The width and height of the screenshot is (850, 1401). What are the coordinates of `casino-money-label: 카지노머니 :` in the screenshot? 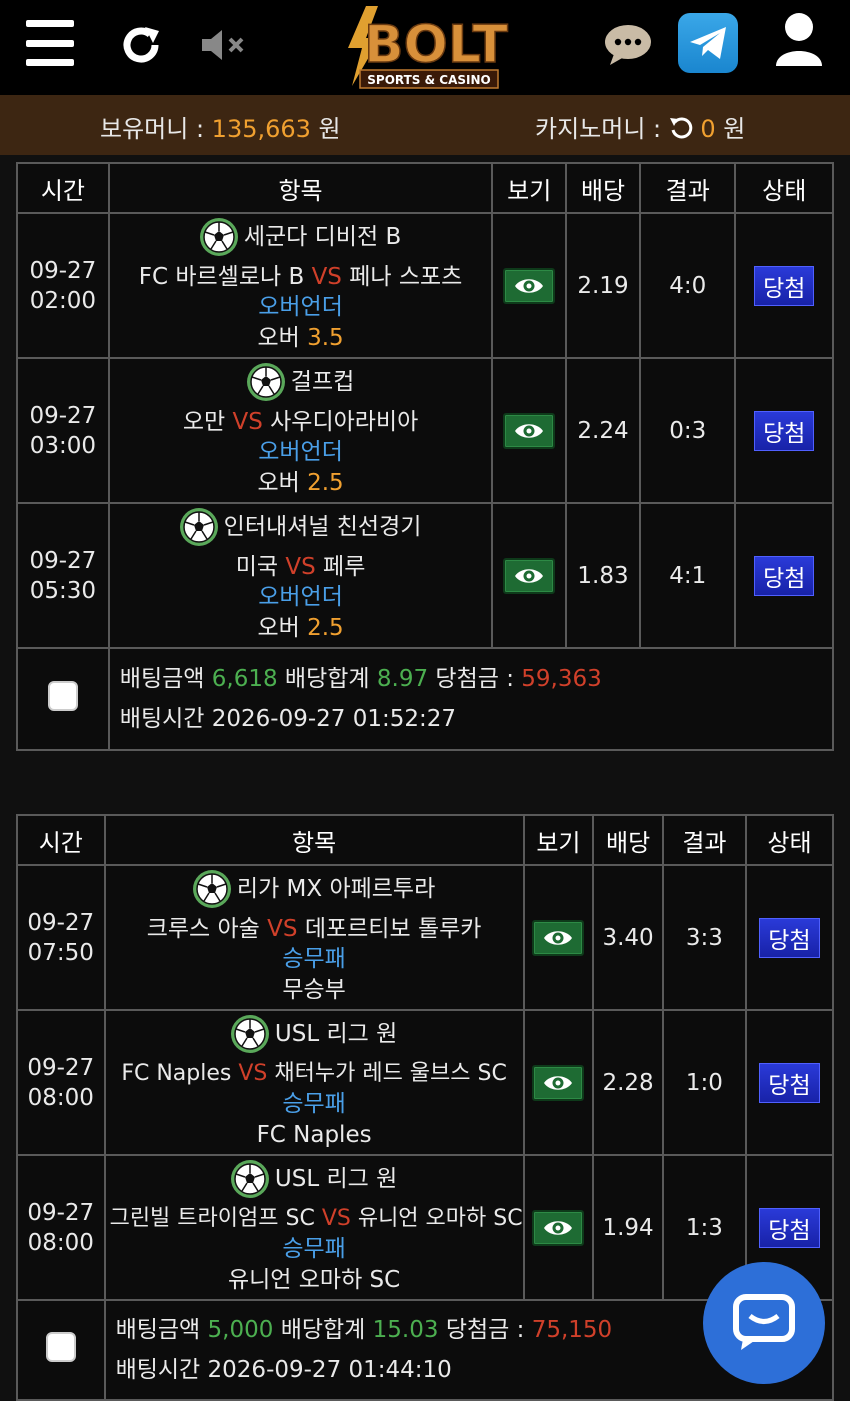 It's located at (602, 129).